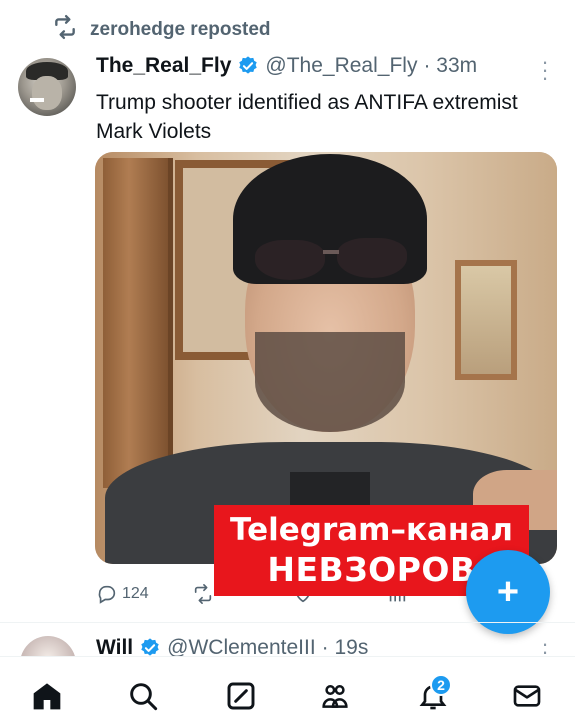  What do you see at coordinates (47, 87) in the screenshot?
I see `avatar` at bounding box center [47, 87].